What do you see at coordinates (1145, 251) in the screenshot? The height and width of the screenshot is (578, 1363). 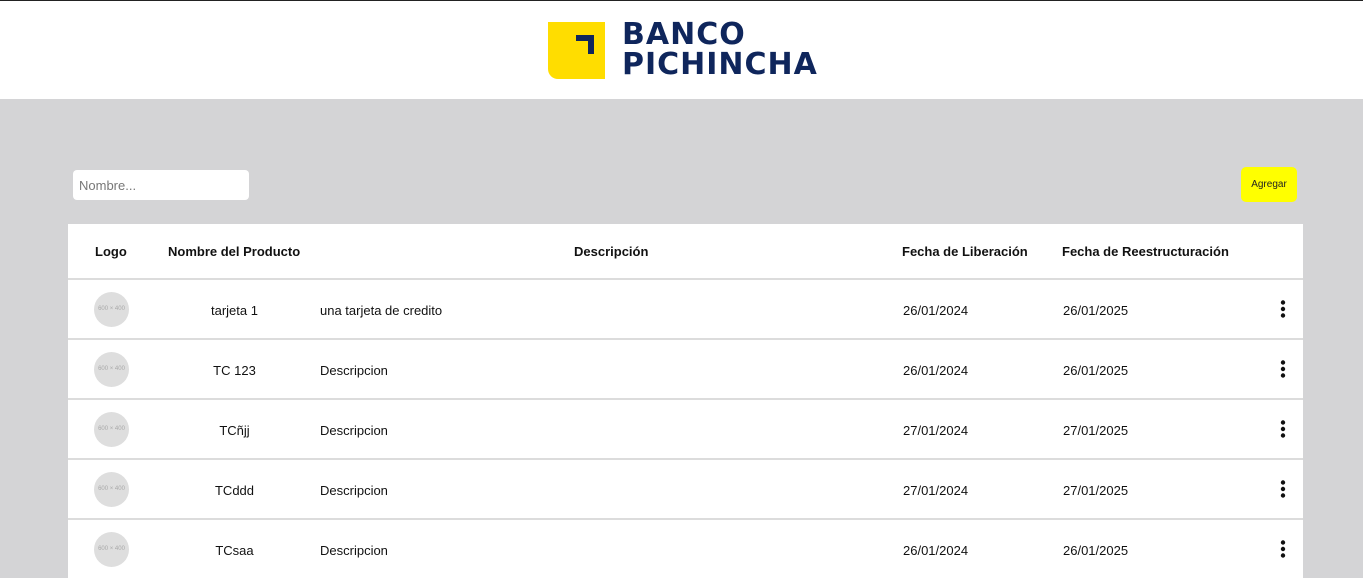 I see `header-restructure-date: Fecha de Reestructuración` at bounding box center [1145, 251].